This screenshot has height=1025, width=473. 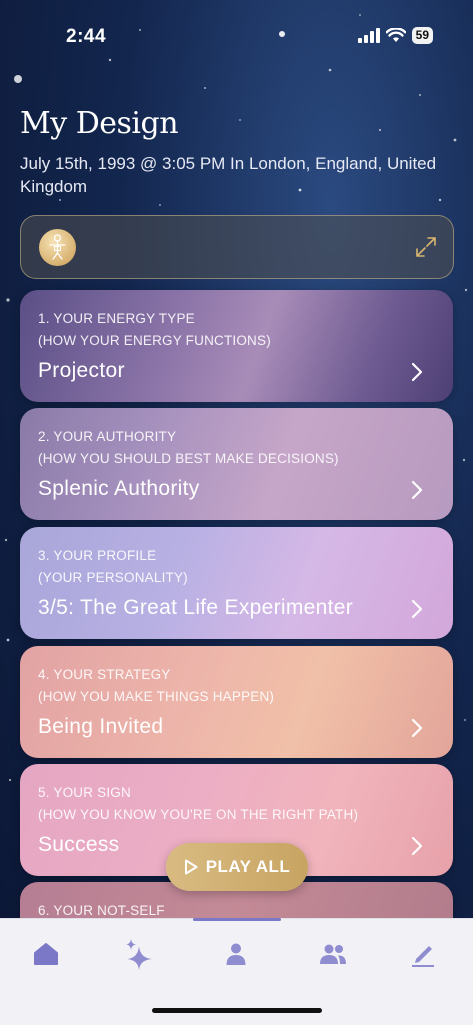 I want to click on body-chart-icon, so click(x=57, y=247).